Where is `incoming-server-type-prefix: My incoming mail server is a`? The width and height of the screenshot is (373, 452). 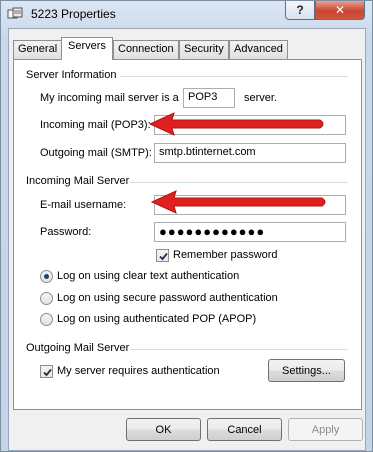 incoming-server-type-prefix: My incoming mail server is a is located at coordinates (109, 98).